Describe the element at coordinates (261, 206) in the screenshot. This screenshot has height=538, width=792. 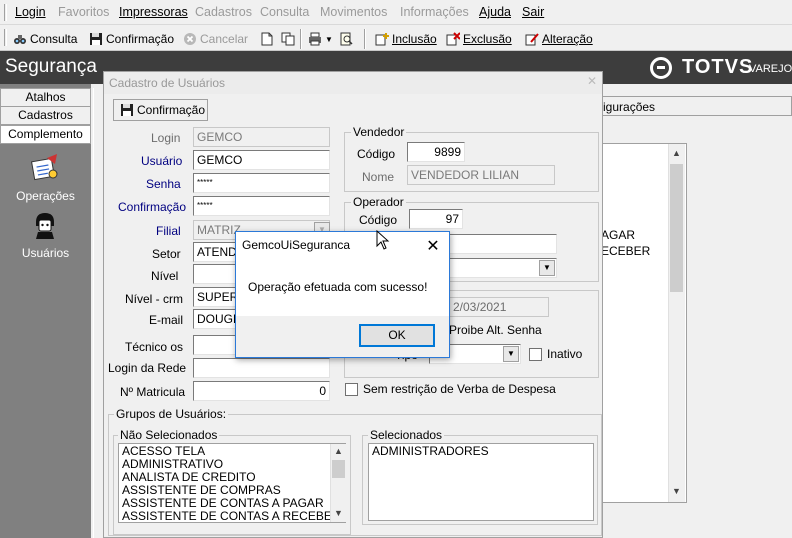
I see `confirmacao-senha-field: *****` at that location.